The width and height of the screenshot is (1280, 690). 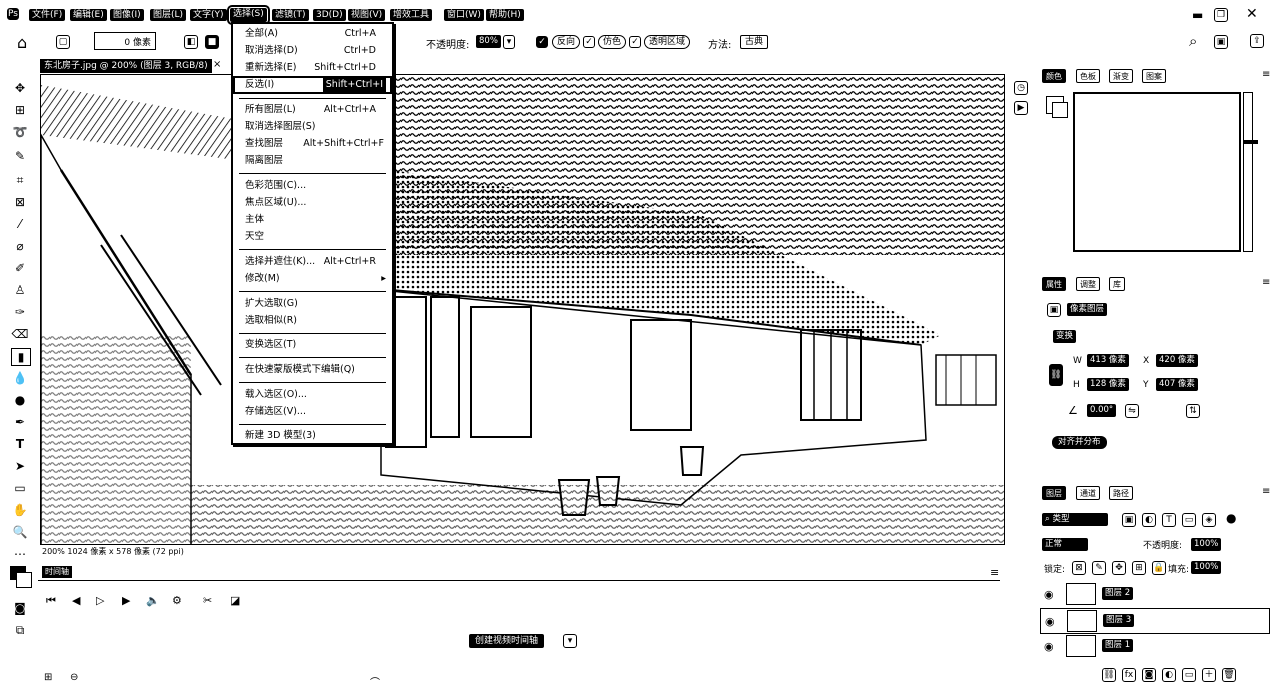 What do you see at coordinates (1266, 491) in the screenshot?
I see `layers-menu-icon: ≡` at bounding box center [1266, 491].